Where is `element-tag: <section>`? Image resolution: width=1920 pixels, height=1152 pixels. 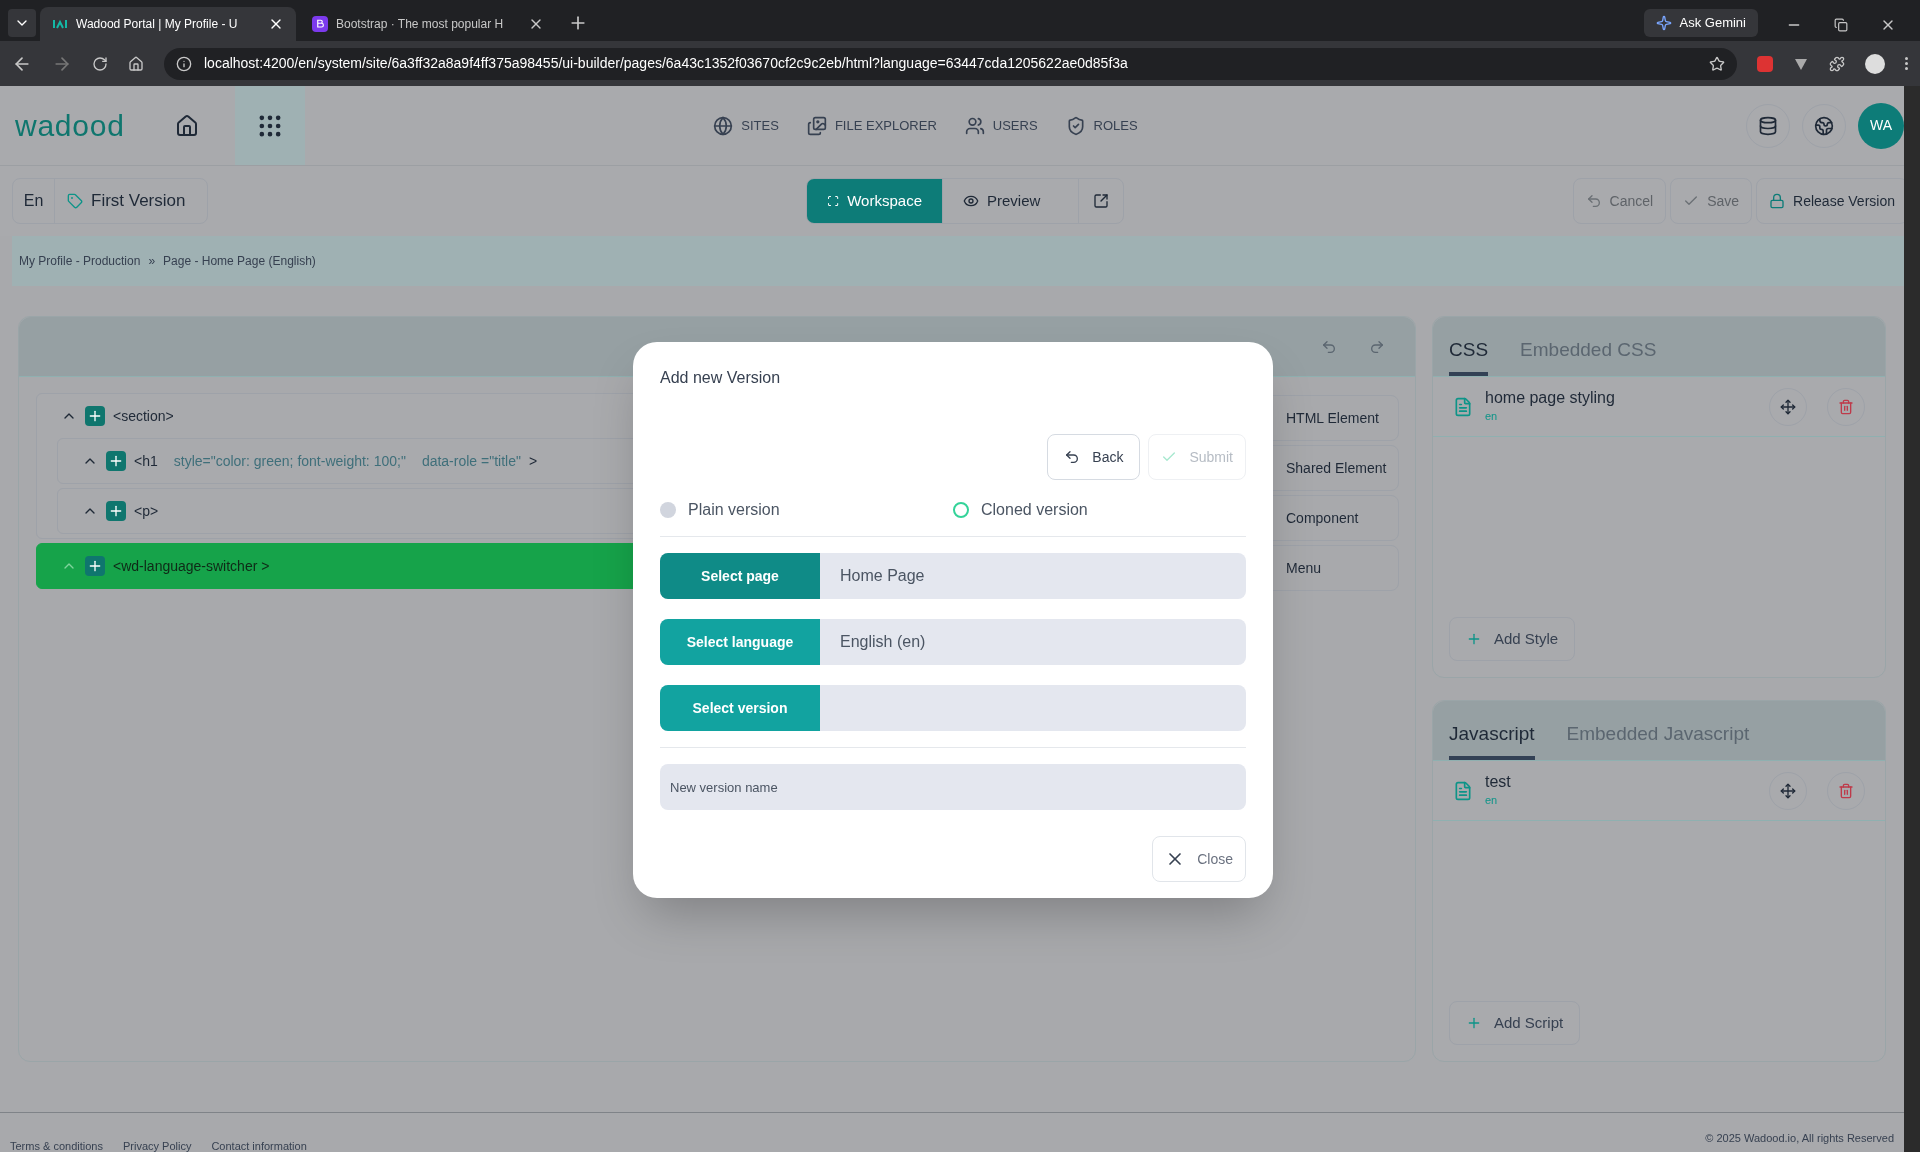 element-tag: <section> is located at coordinates (143, 416).